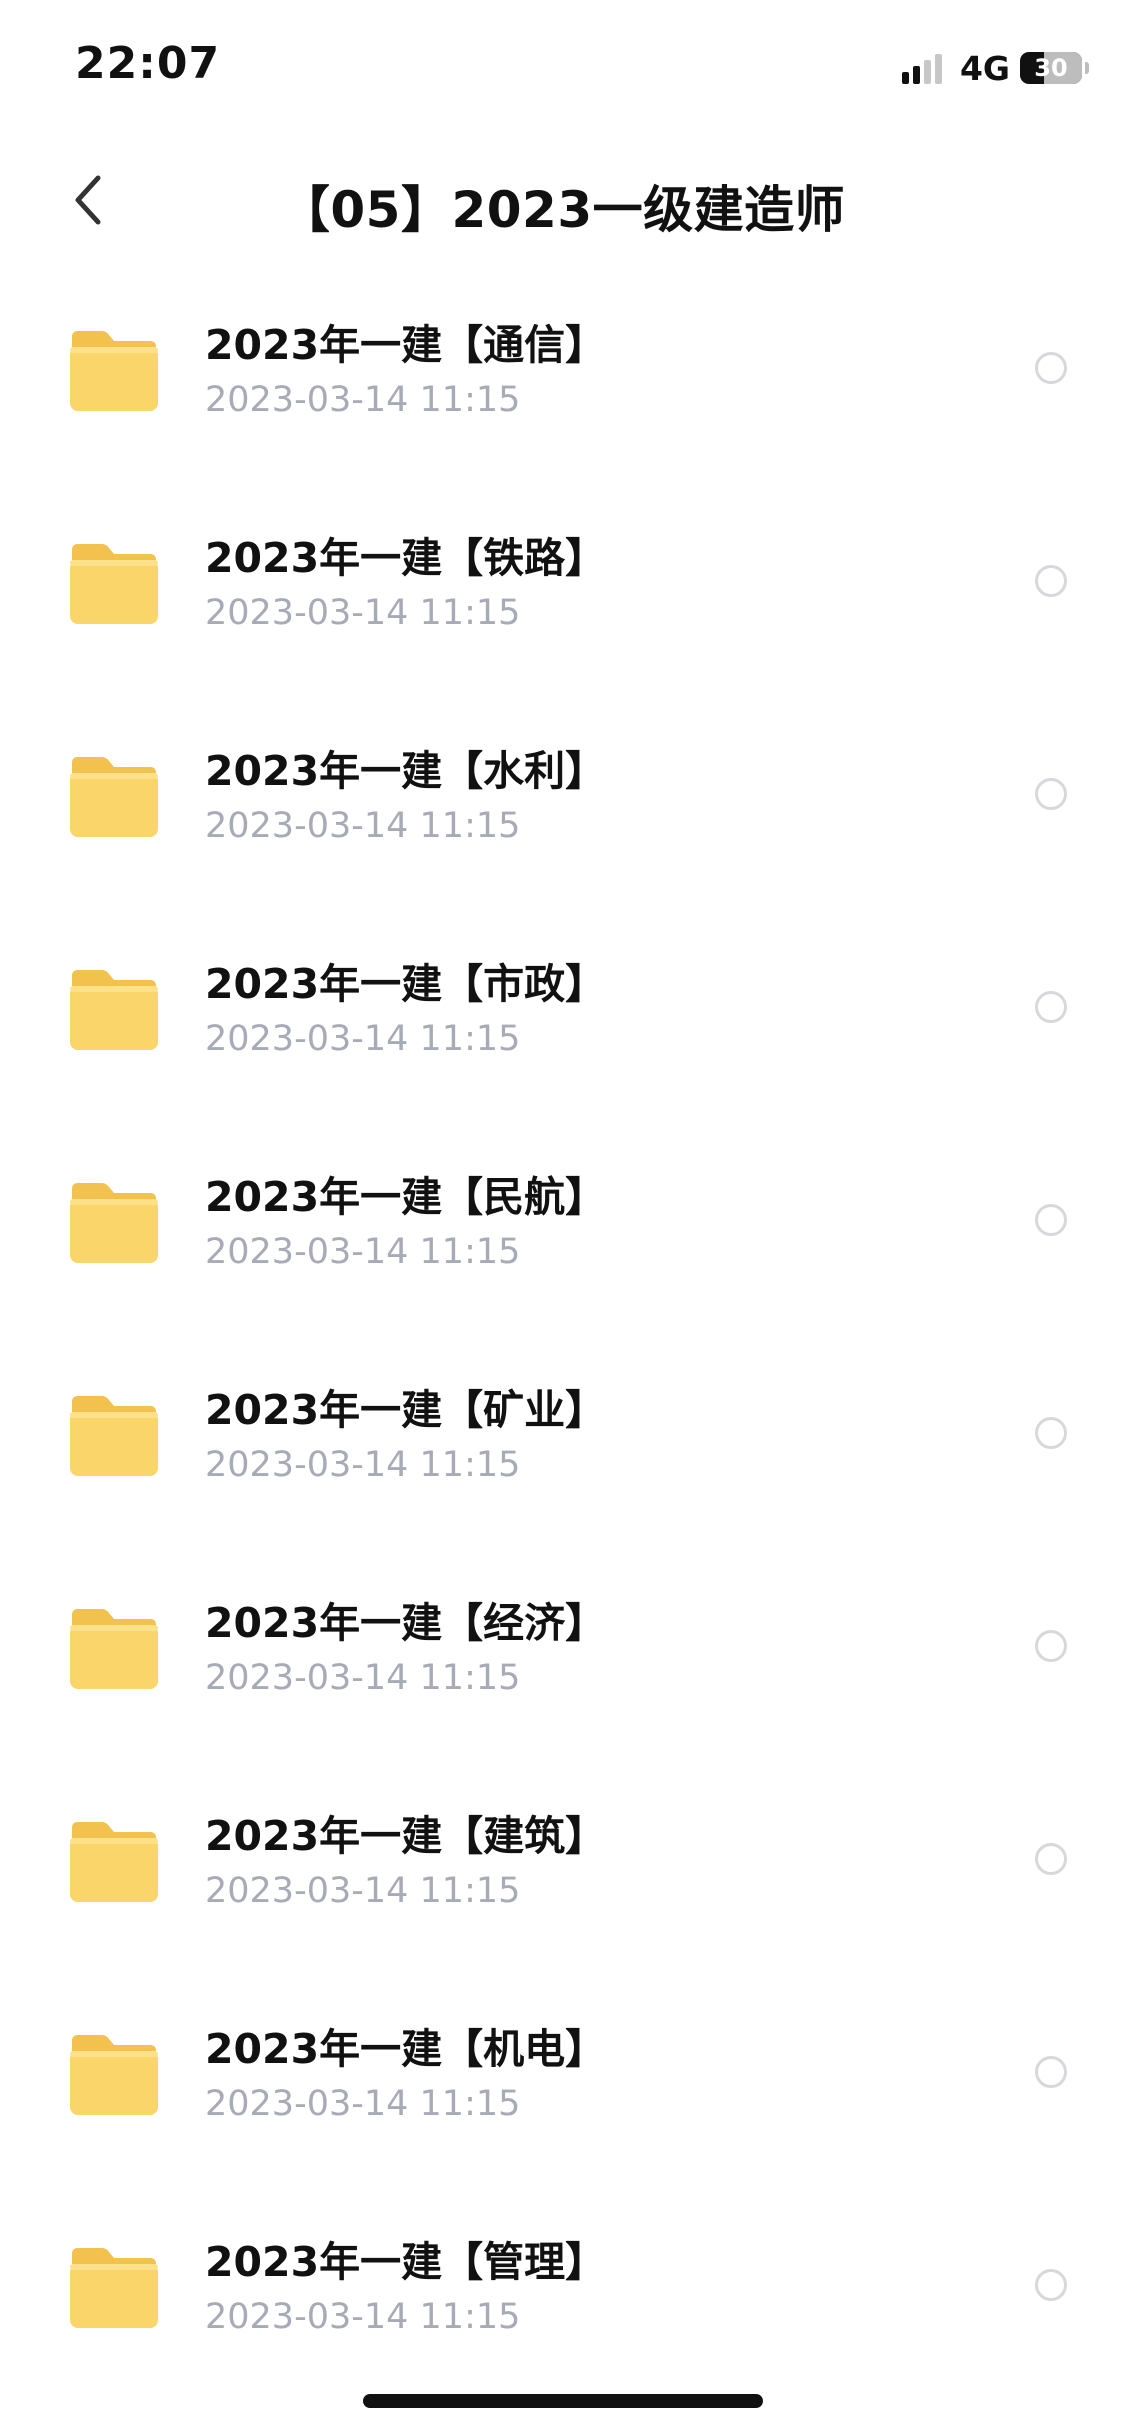  What do you see at coordinates (406, 984) in the screenshot?
I see `folder-name: 2023年一建【市政】` at bounding box center [406, 984].